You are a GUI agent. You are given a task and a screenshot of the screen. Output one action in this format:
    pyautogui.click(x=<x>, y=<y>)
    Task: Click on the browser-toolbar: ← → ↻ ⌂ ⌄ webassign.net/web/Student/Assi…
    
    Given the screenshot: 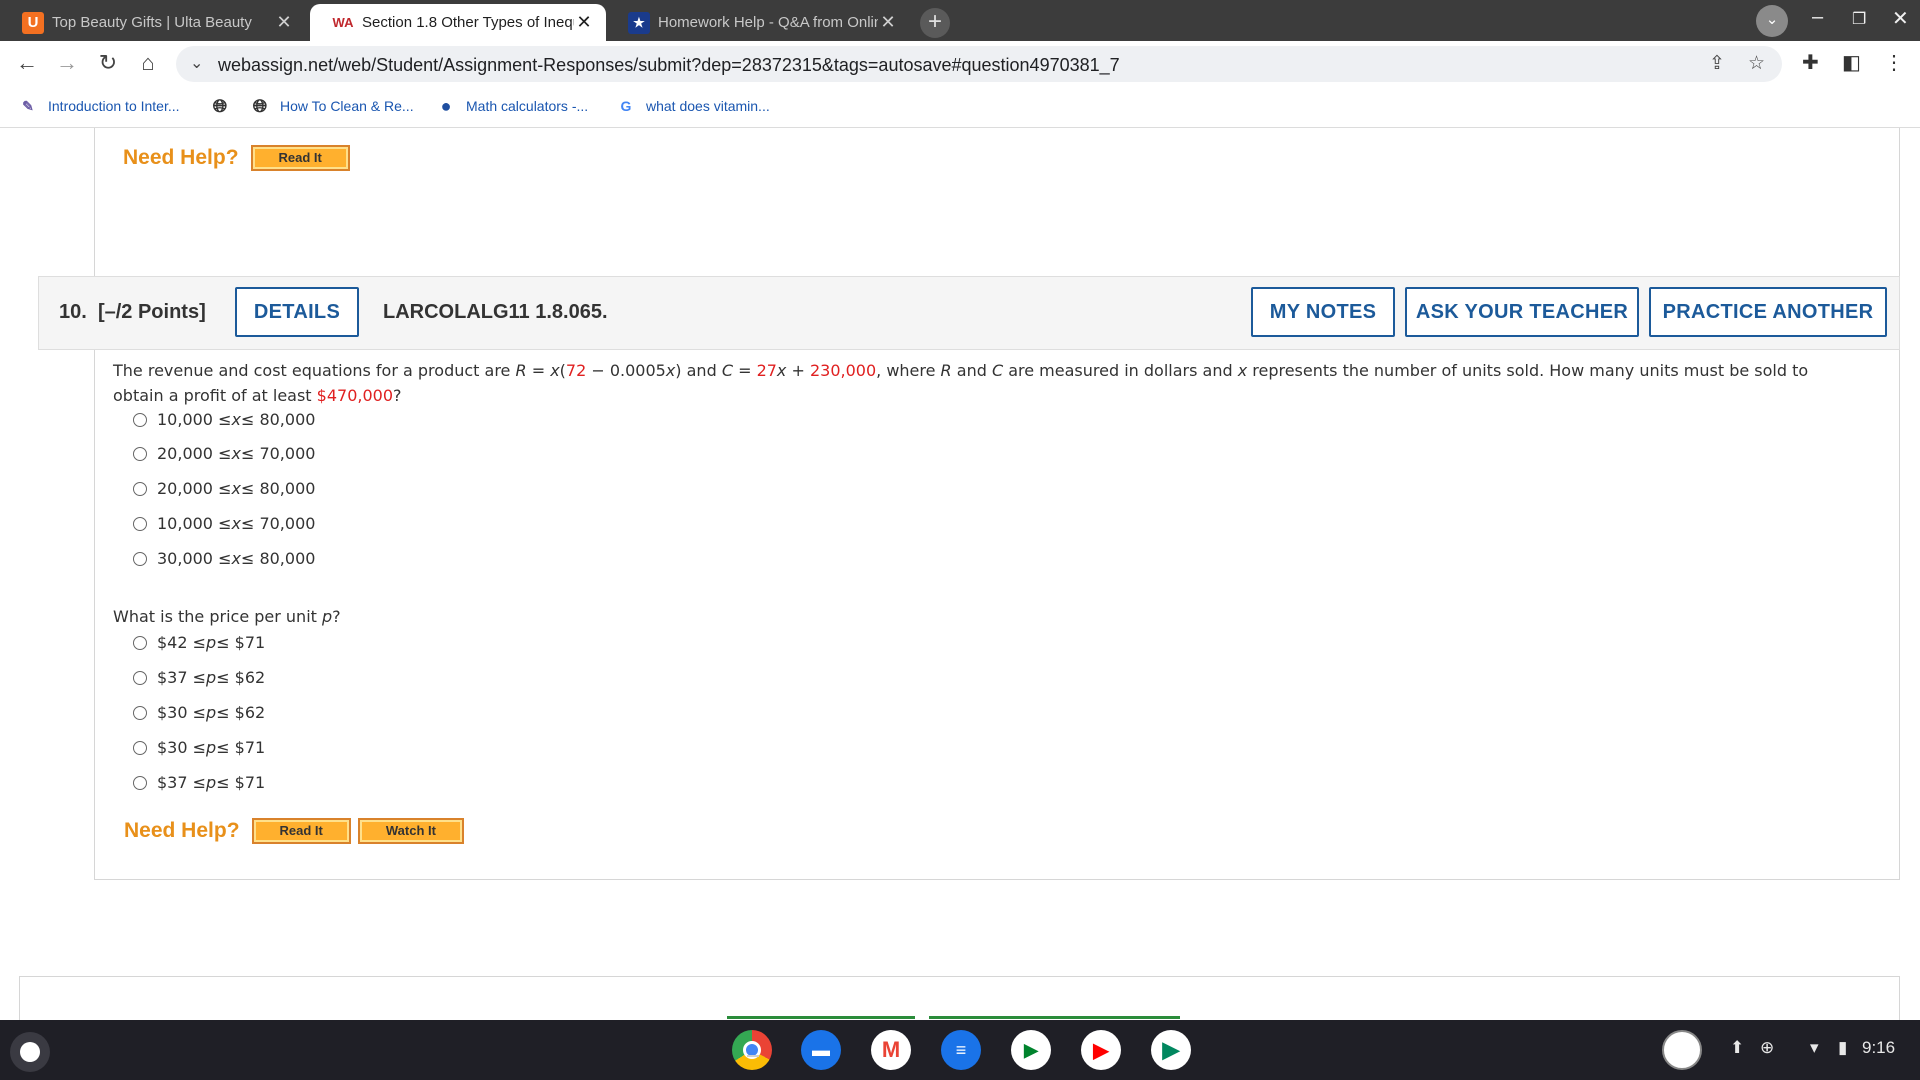 What is the action you would take?
    pyautogui.click(x=960, y=63)
    